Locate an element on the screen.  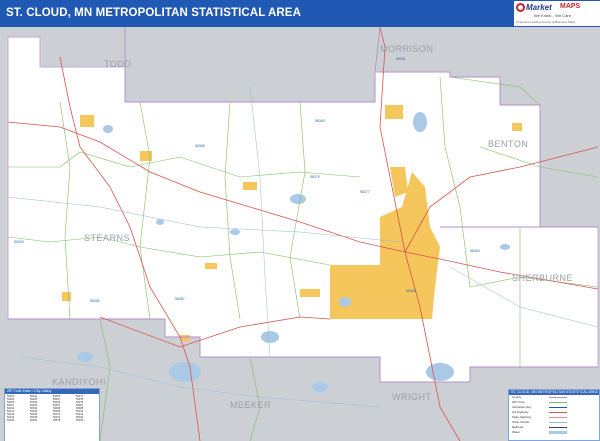
logo-swirl-icon is located at coordinates (520, 7).